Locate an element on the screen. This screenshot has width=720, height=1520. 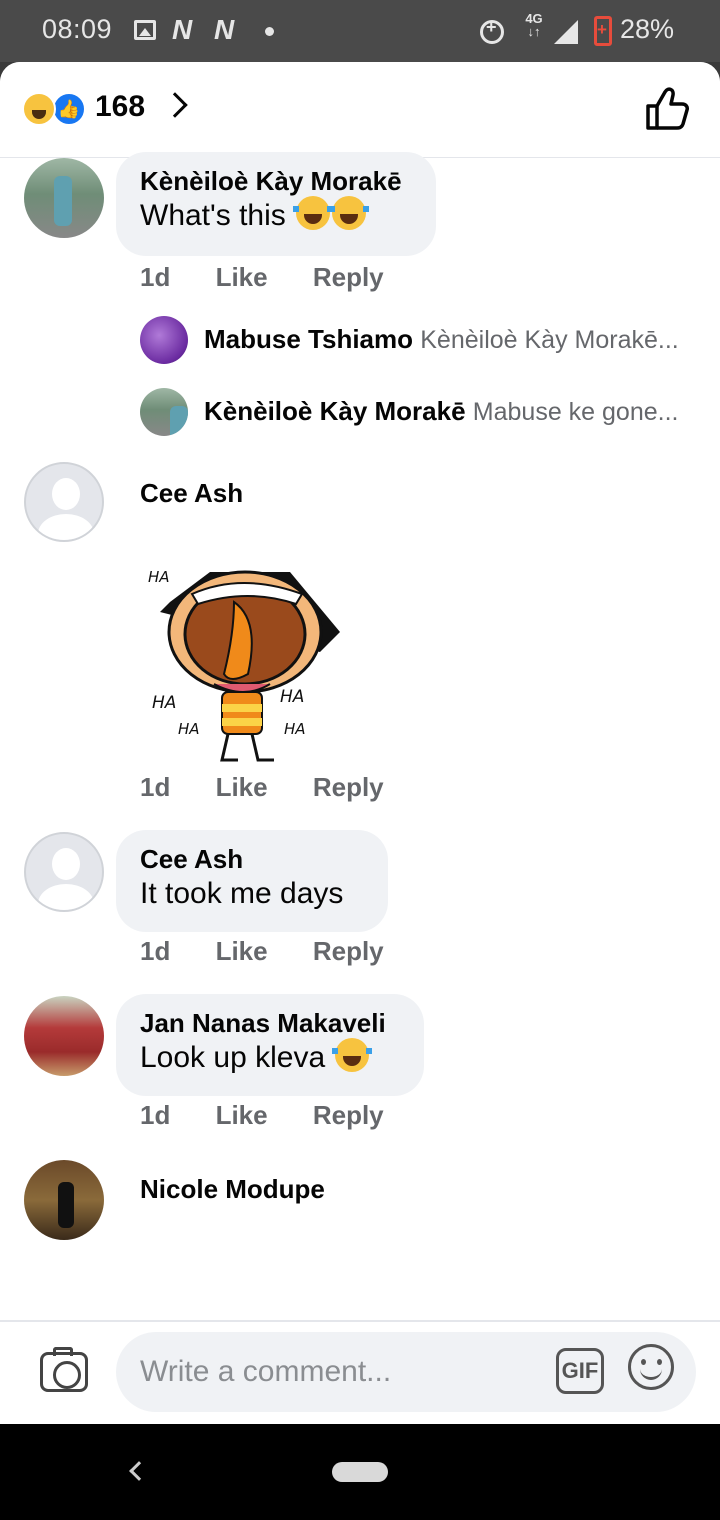
haha-reaction-icon is located at coordinates (39, 109).